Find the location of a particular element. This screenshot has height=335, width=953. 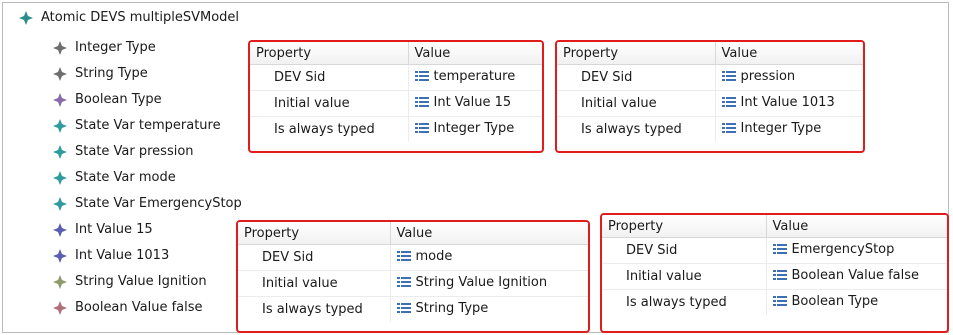

tree-root-item: Atomic DEVS multipleSVModel is located at coordinates (128, 18).